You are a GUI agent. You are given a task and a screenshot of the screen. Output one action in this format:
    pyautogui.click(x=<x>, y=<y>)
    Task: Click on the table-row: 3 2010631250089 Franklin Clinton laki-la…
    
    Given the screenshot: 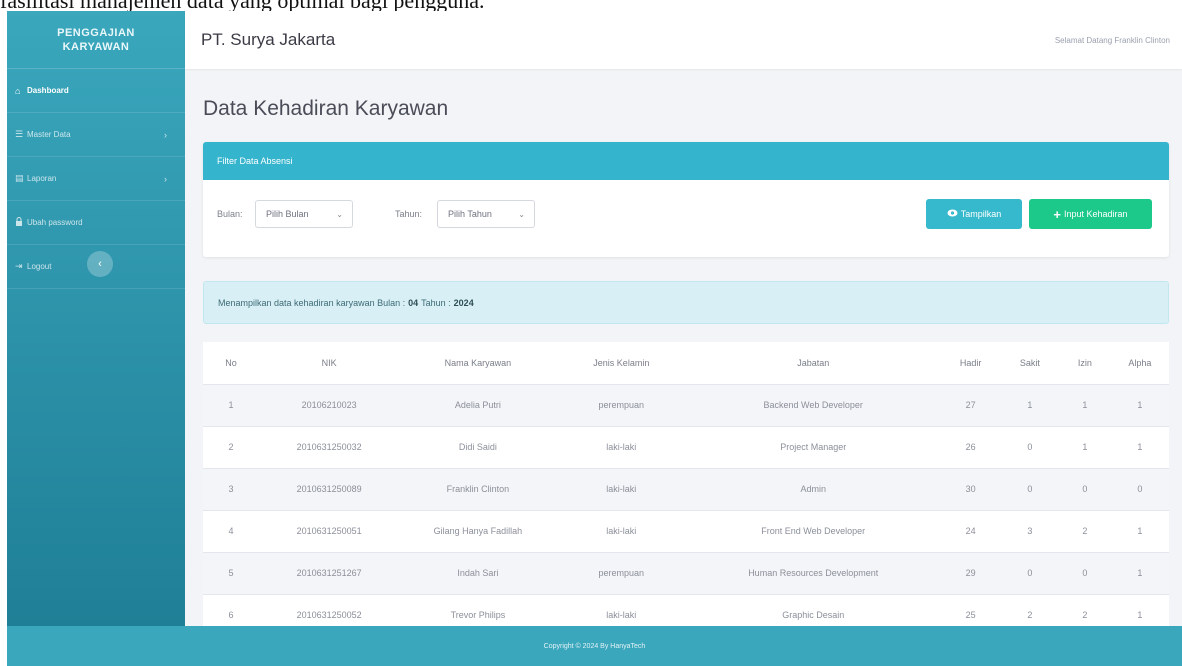 What is the action you would take?
    pyautogui.click(x=686, y=489)
    